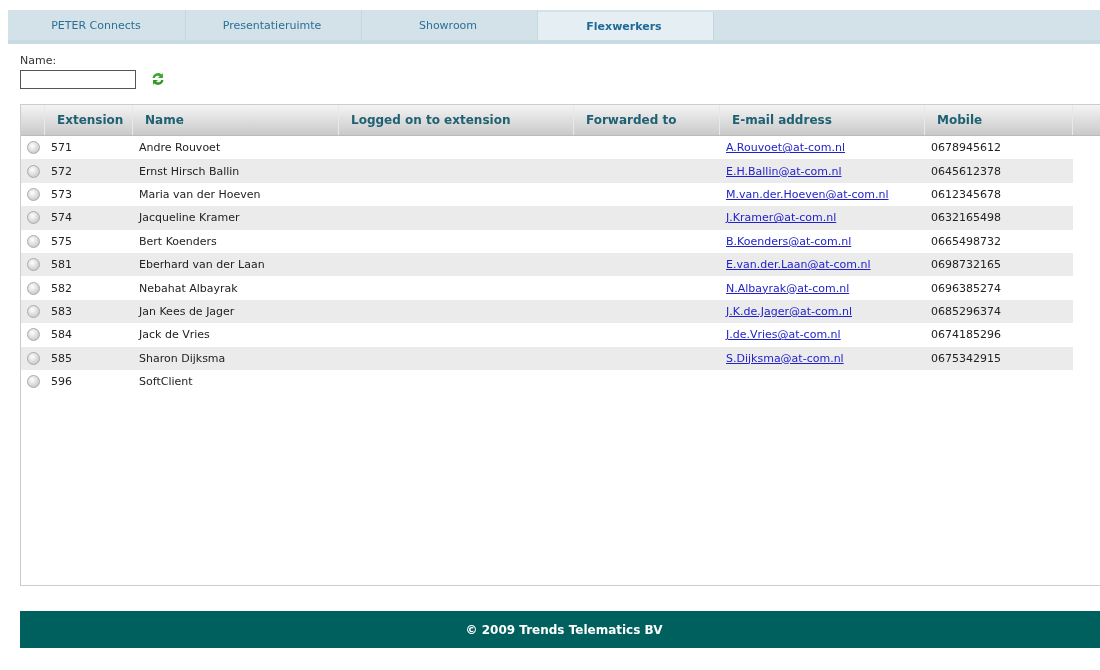  I want to click on mobile-cell: 0612345678, so click(966, 194).